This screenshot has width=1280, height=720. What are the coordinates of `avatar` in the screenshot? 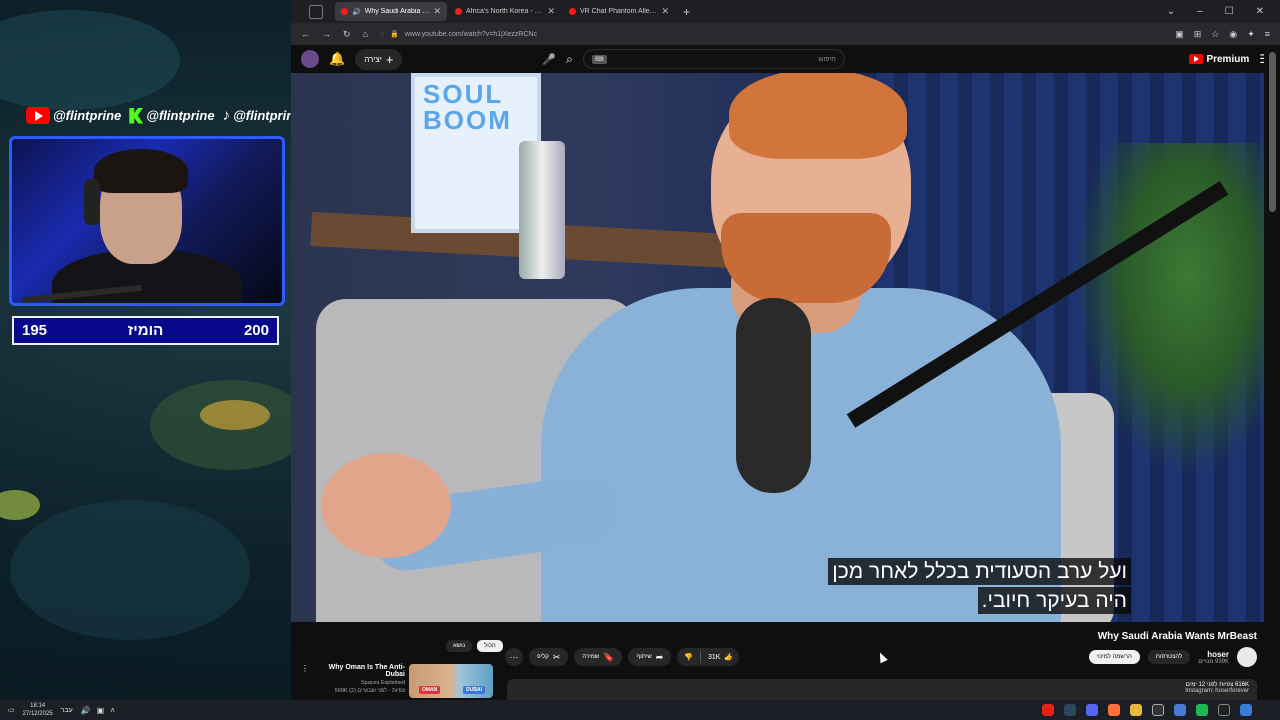 It's located at (310, 59).